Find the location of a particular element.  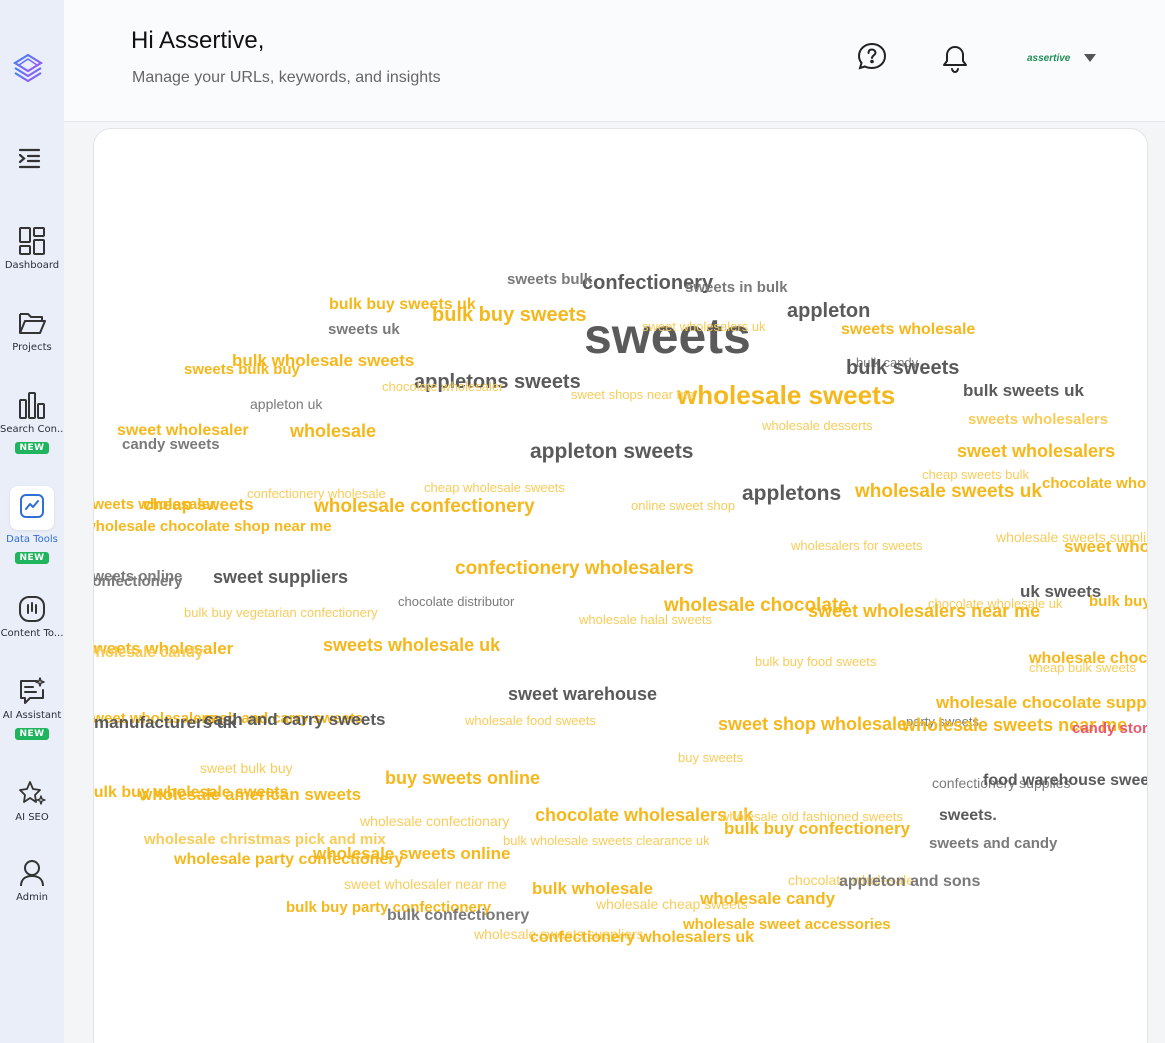

sidebar-item-label: AI SEO is located at coordinates (32, 817).